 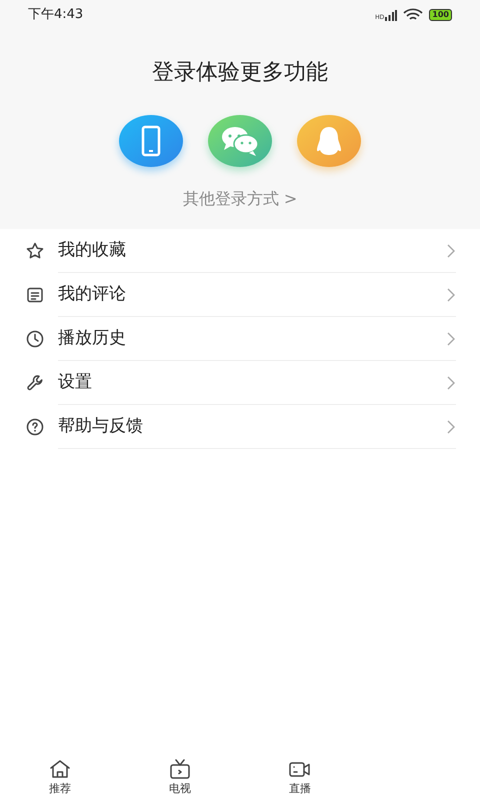 What do you see at coordinates (35, 251) in the screenshot?
I see `star-icon` at bounding box center [35, 251].